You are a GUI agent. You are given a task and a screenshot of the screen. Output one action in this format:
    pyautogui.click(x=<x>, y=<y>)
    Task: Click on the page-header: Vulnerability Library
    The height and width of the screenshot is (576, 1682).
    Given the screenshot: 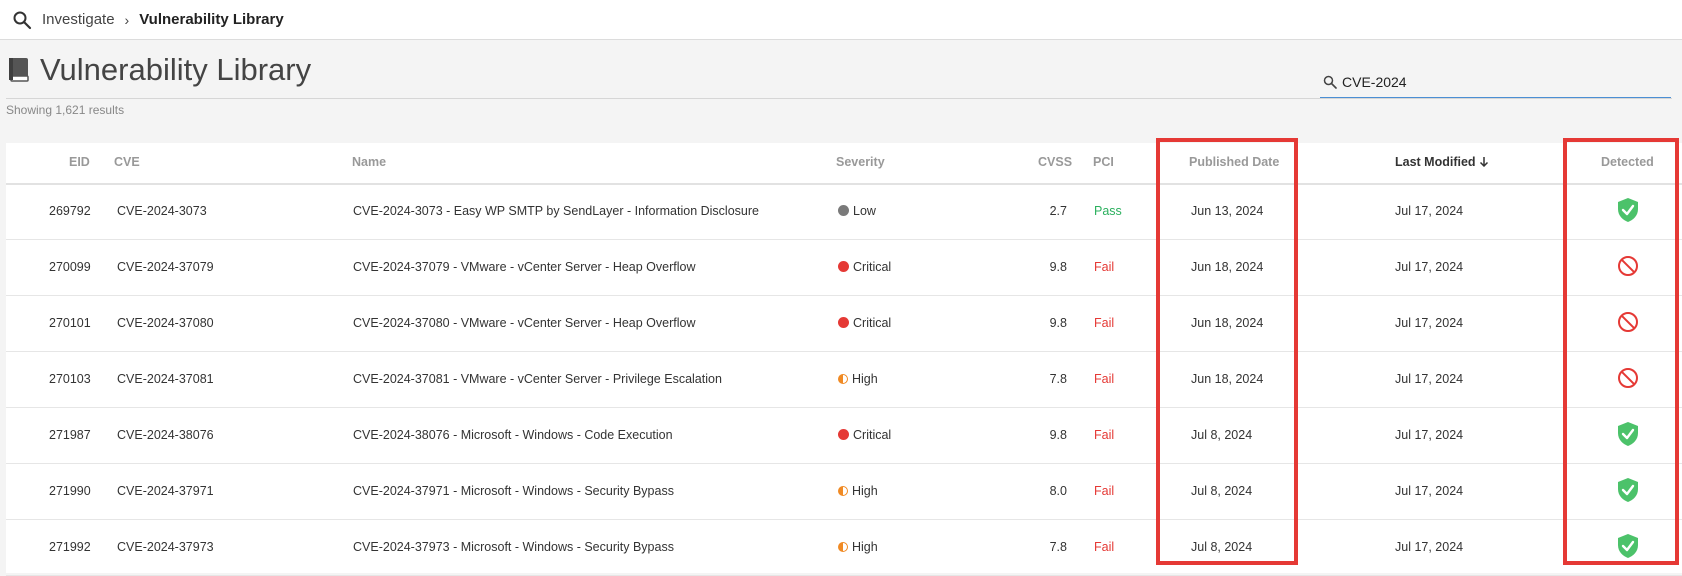 What is the action you would take?
    pyautogui.click(x=159, y=70)
    